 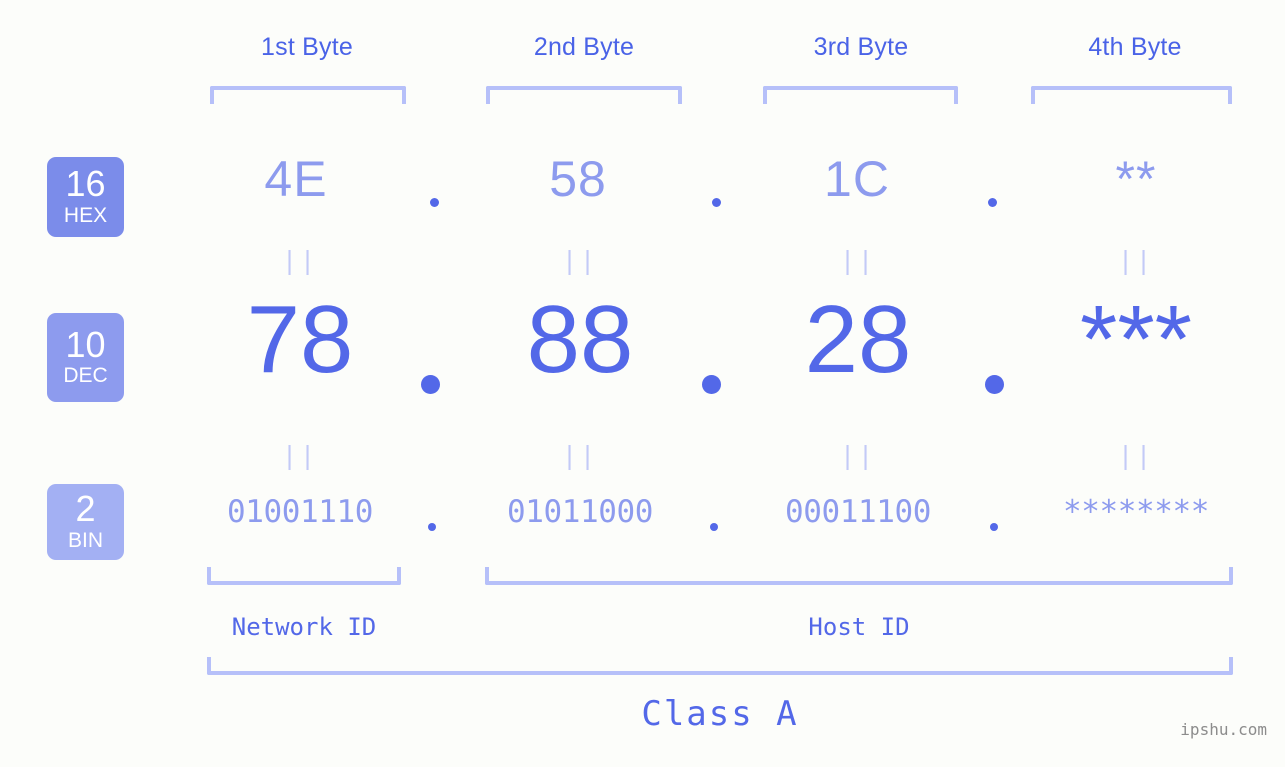 I want to click on base-badge-dec-number: 10, so click(x=85, y=344).